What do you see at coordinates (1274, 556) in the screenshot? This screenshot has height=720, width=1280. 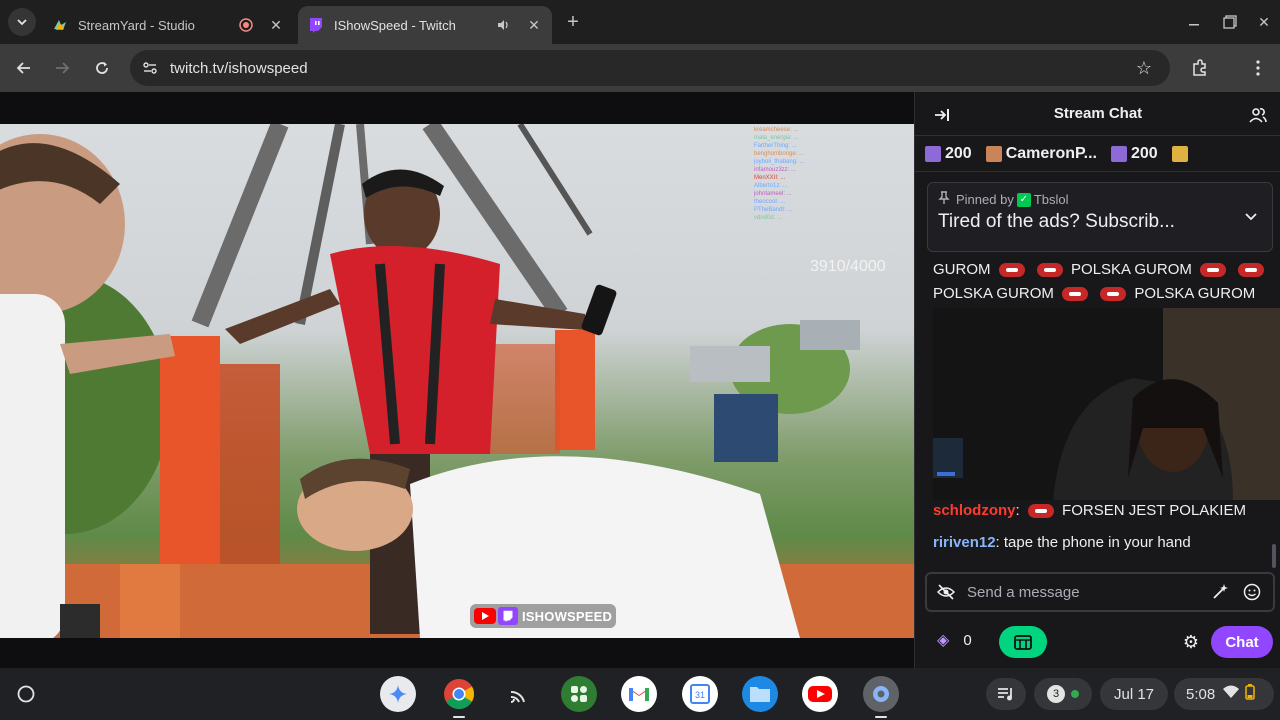 I see `chat-scrollbar` at bounding box center [1274, 556].